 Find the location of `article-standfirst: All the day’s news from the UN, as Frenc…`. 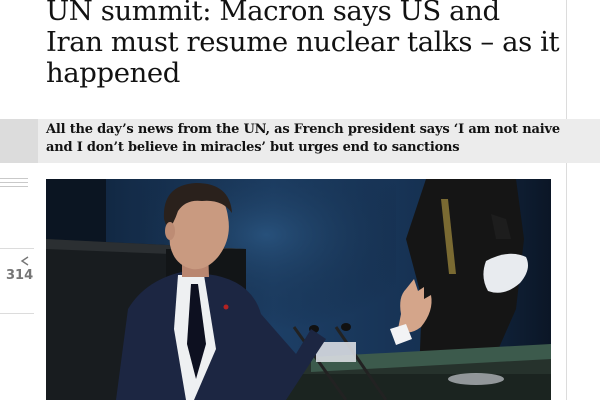

article-standfirst: All the day’s news from the UN, as Frenc… is located at coordinates (303, 138).